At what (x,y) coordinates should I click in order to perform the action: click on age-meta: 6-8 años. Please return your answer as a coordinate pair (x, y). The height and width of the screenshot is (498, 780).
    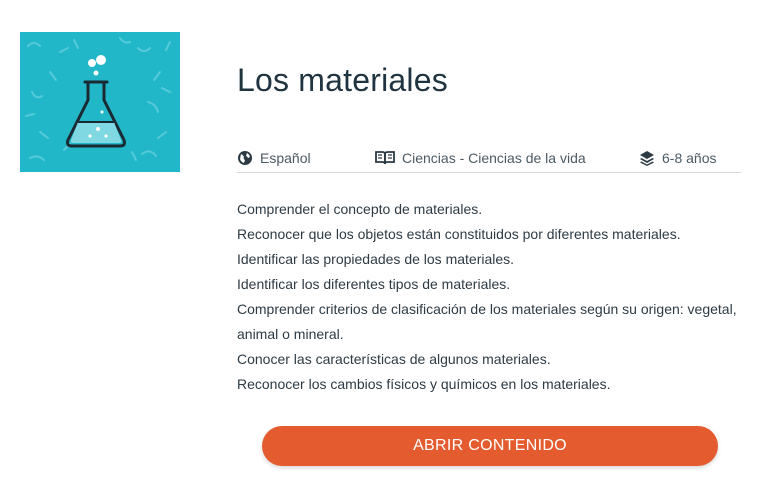
    Looking at the image, I should click on (677, 158).